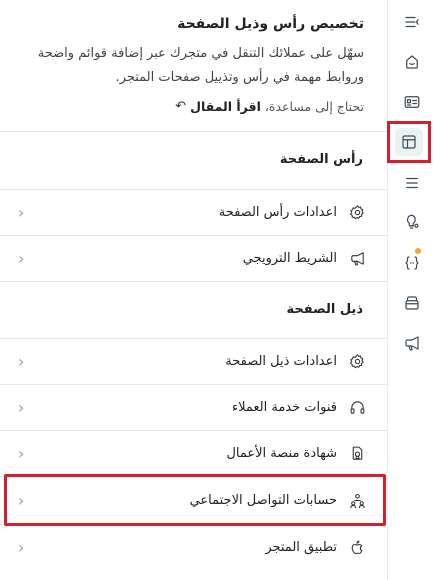  I want to click on theme-layout-icon, so click(409, 142).